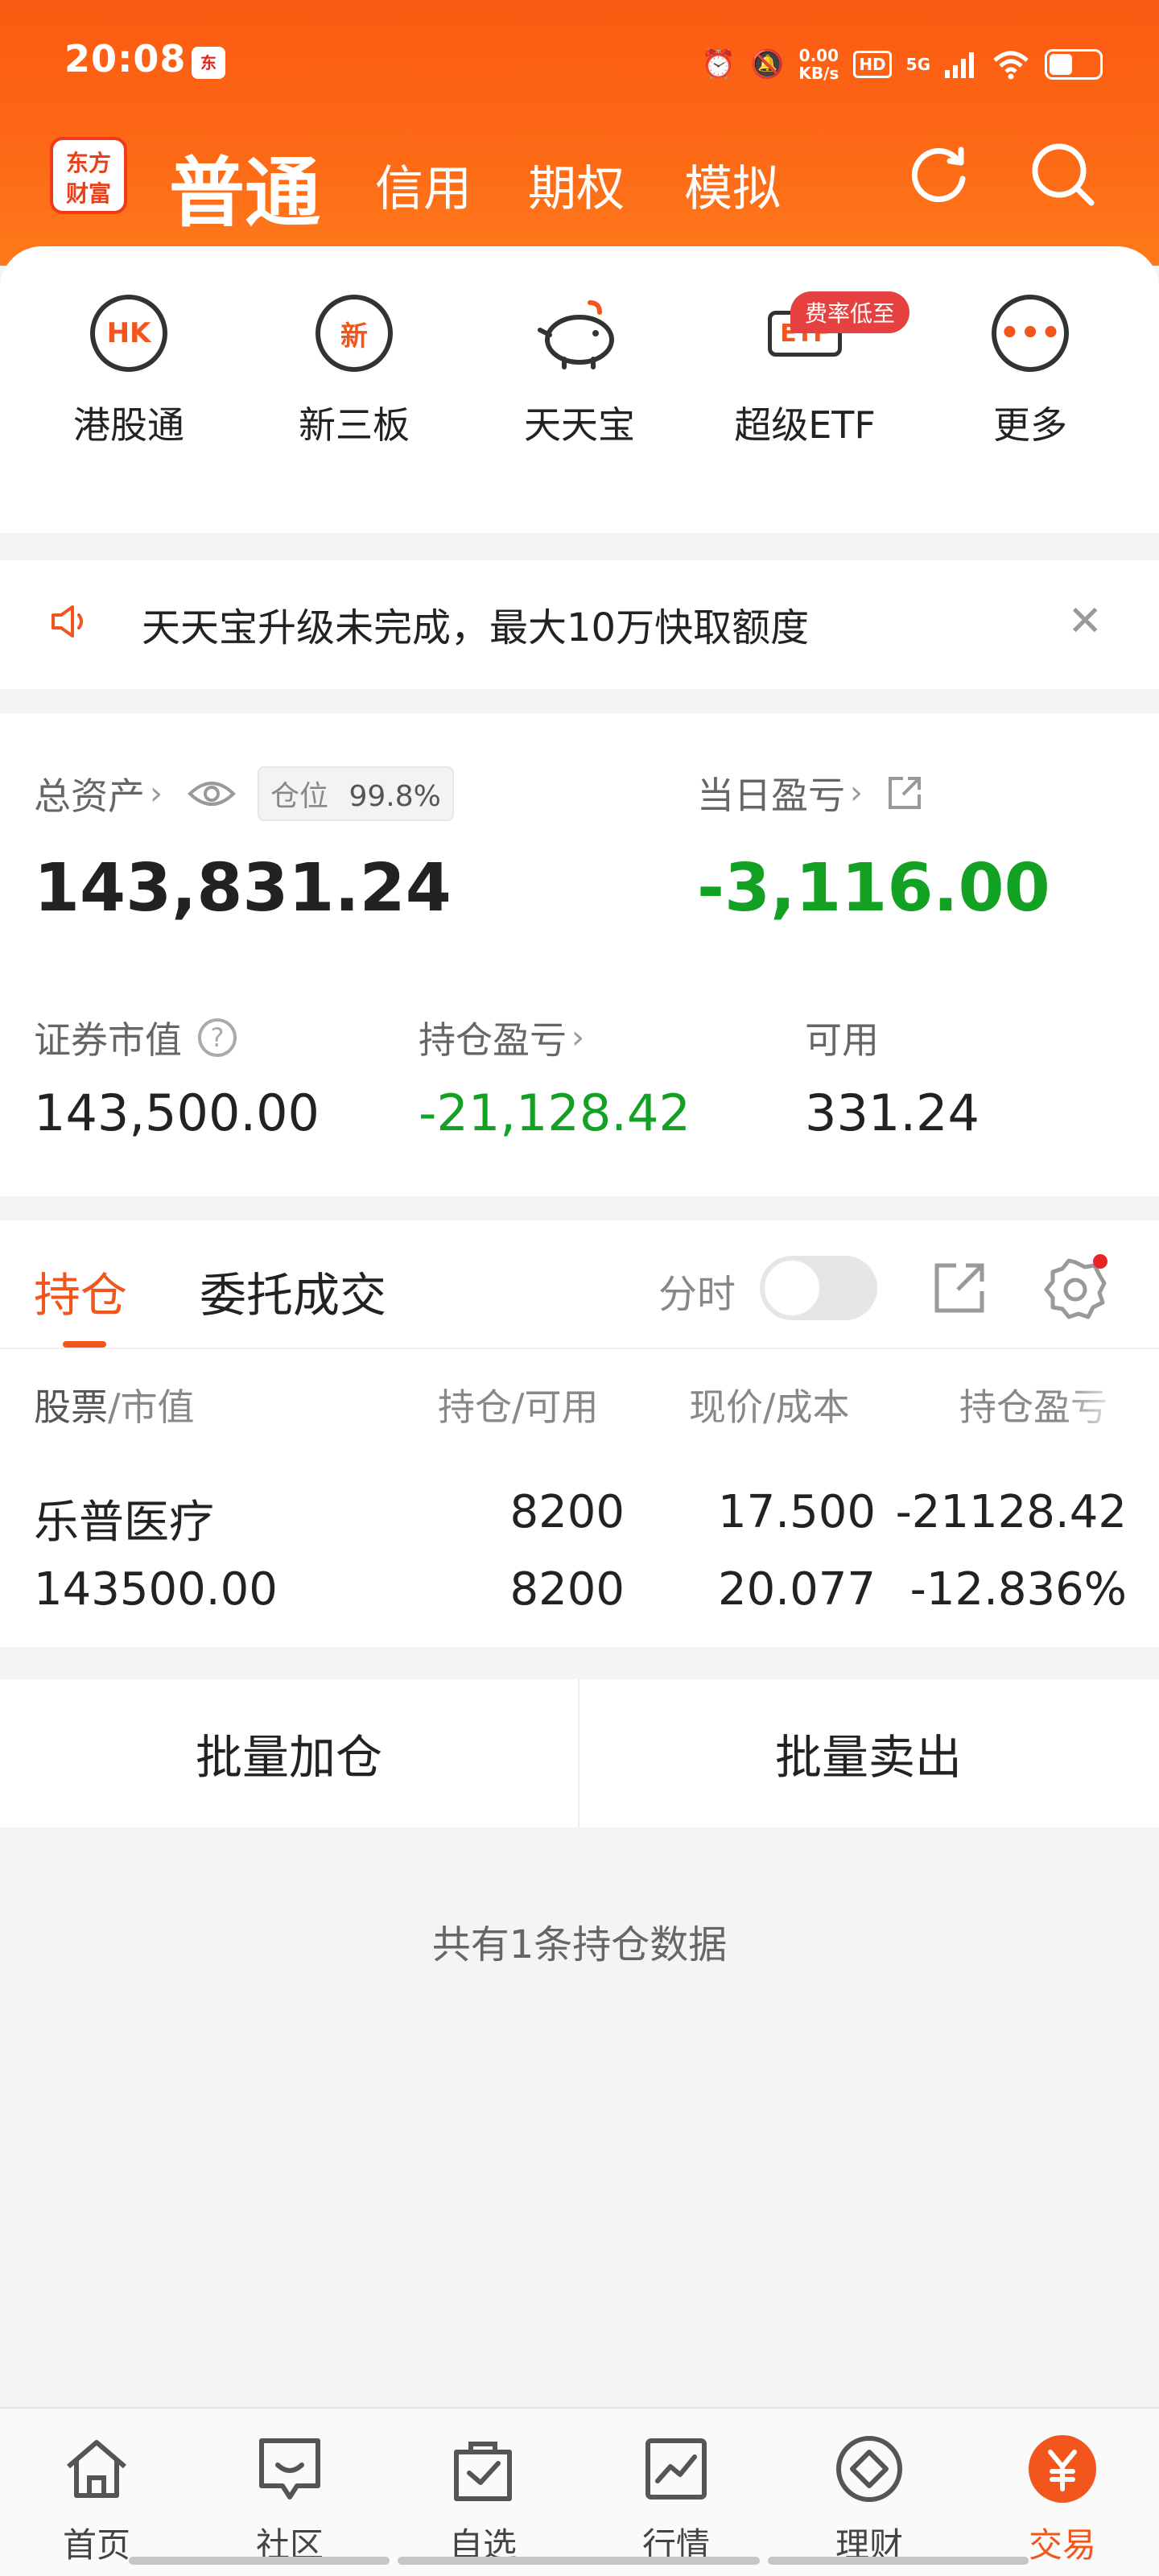  Describe the element at coordinates (579, 1944) in the screenshot. I see `holdings-count: 共有1条持仓数据` at that location.